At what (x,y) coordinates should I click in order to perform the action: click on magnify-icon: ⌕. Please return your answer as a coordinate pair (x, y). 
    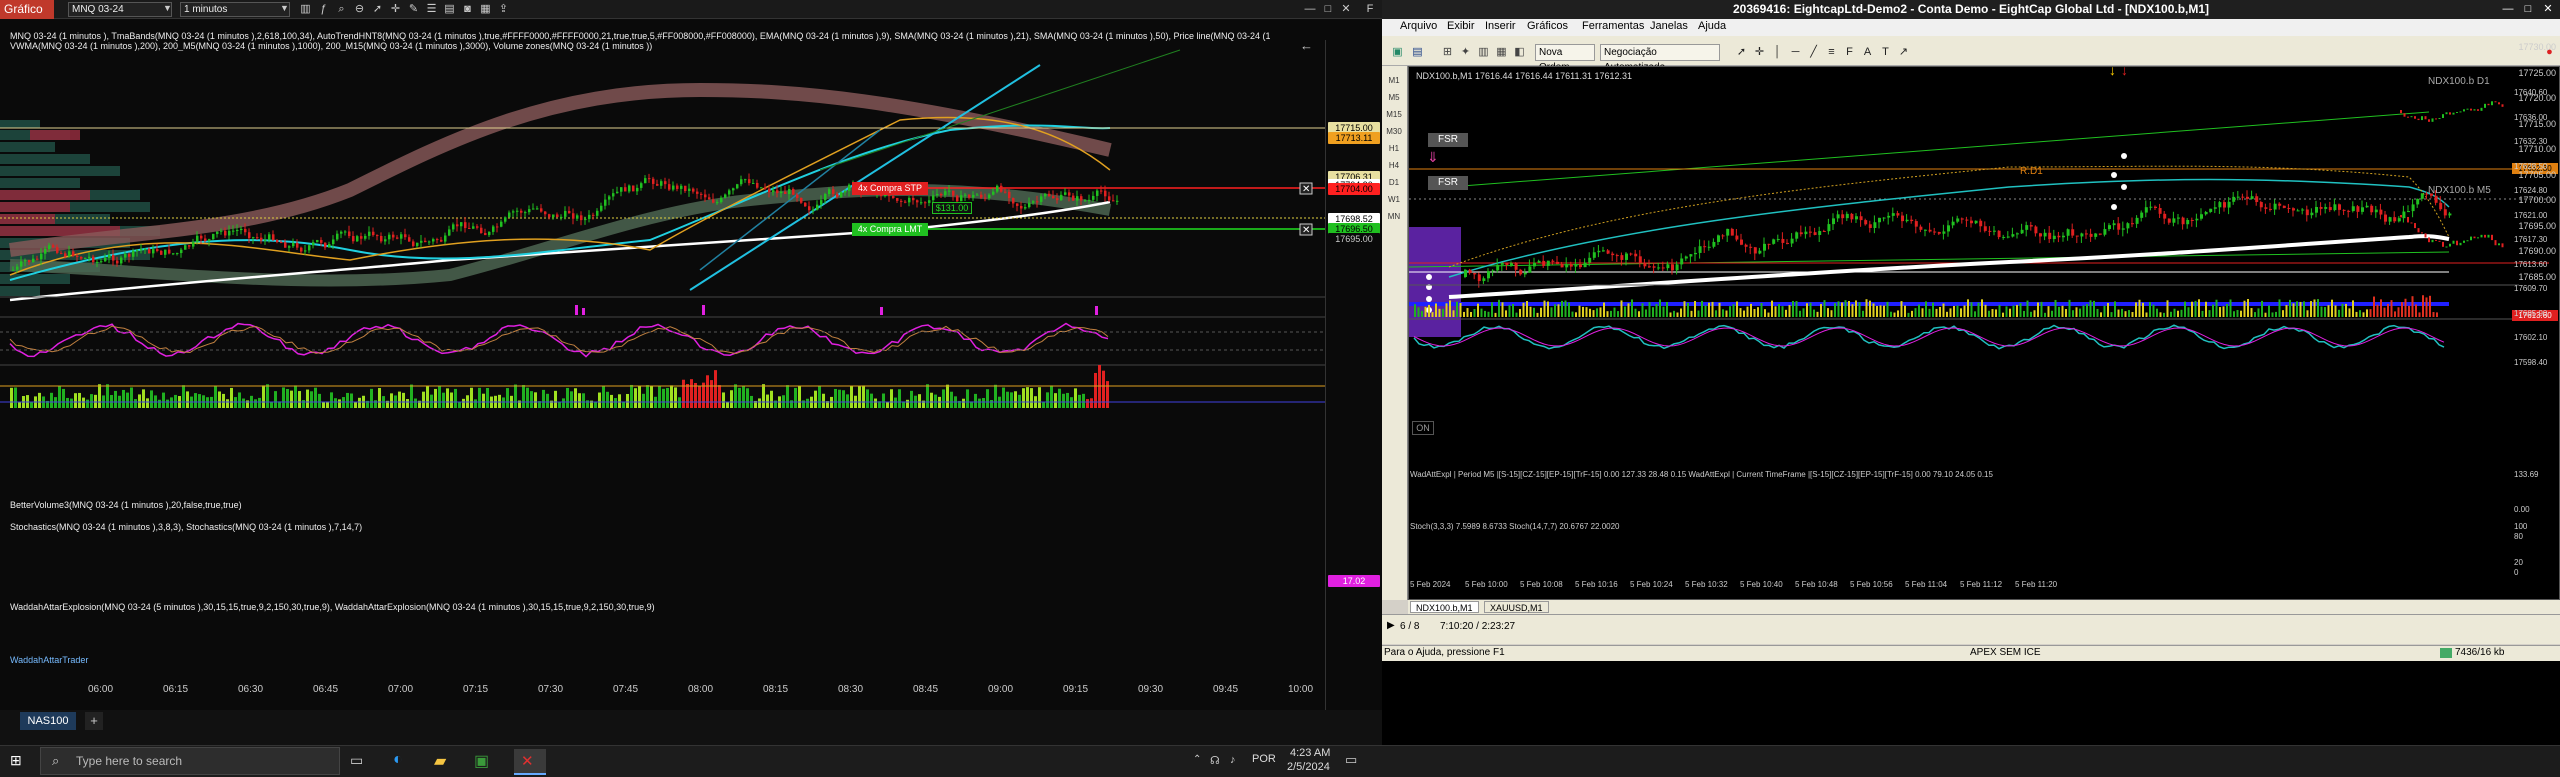
    Looking at the image, I should click on (341, 9).